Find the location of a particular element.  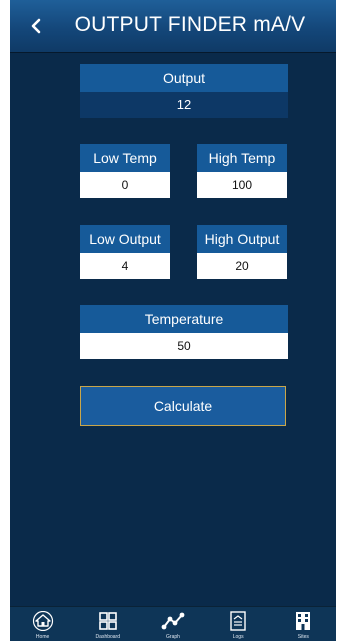

nav-graph-label: Graph is located at coordinates (173, 637).